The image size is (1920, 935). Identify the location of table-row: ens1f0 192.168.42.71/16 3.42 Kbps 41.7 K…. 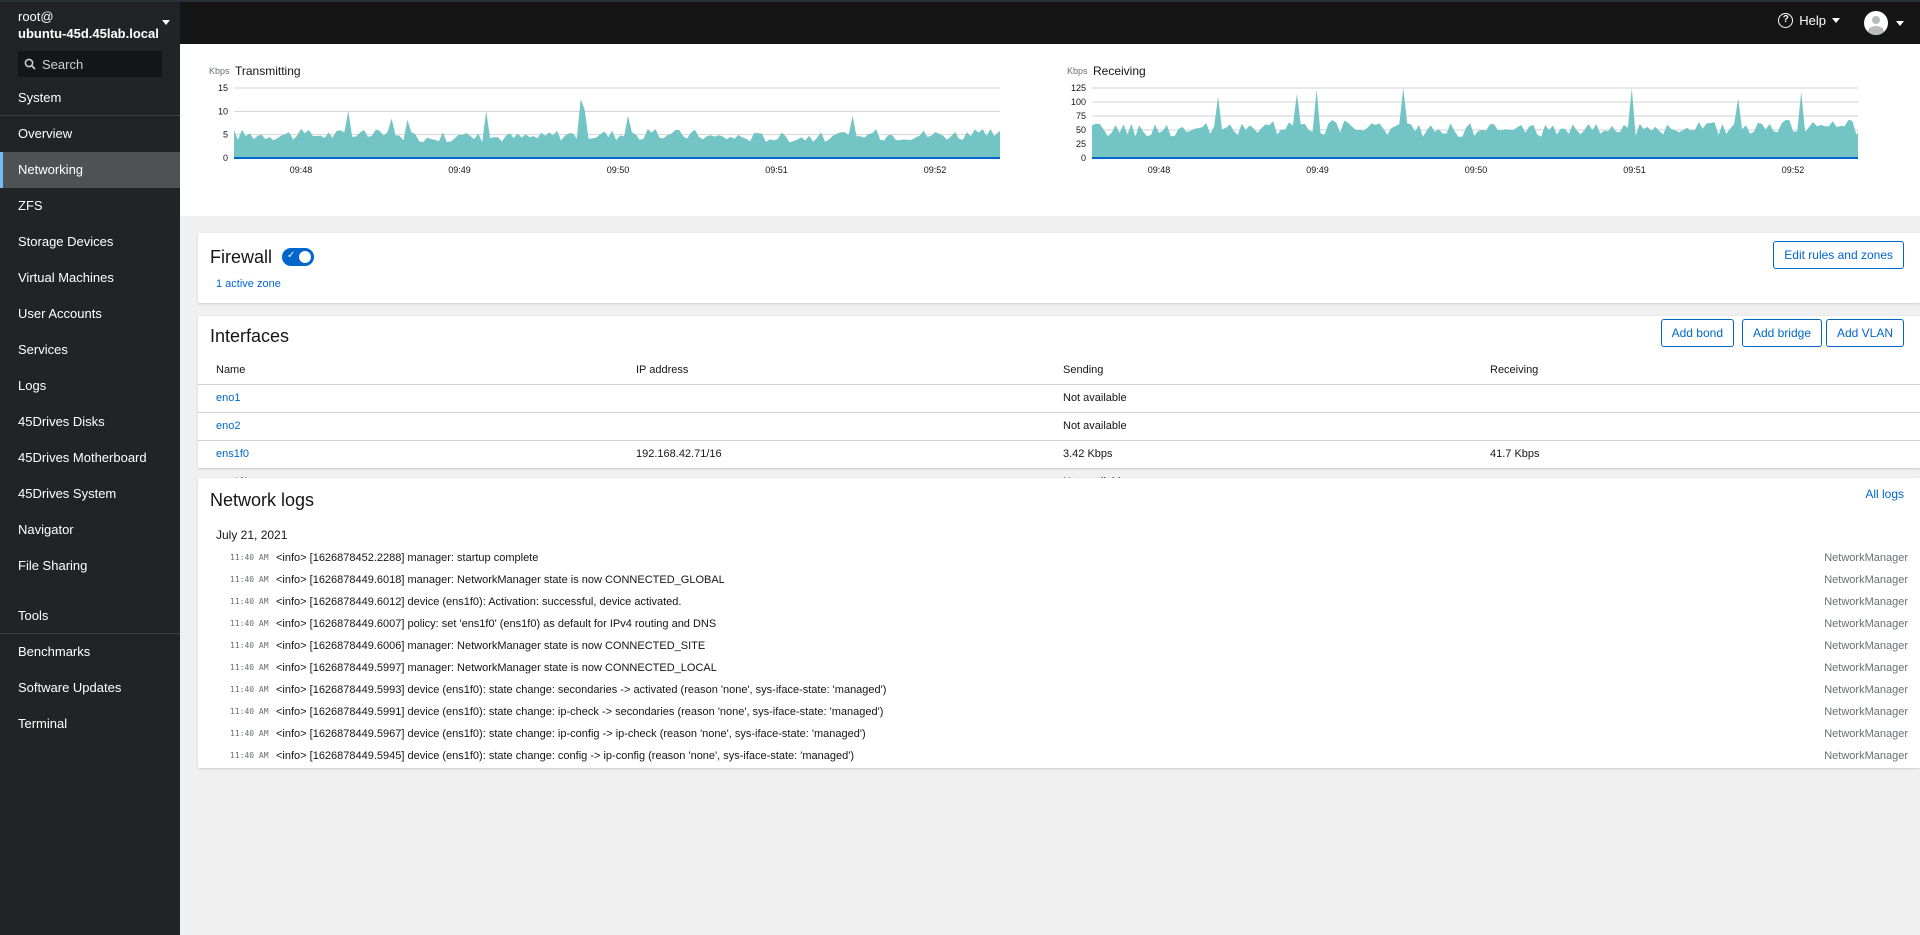
(1059, 454).